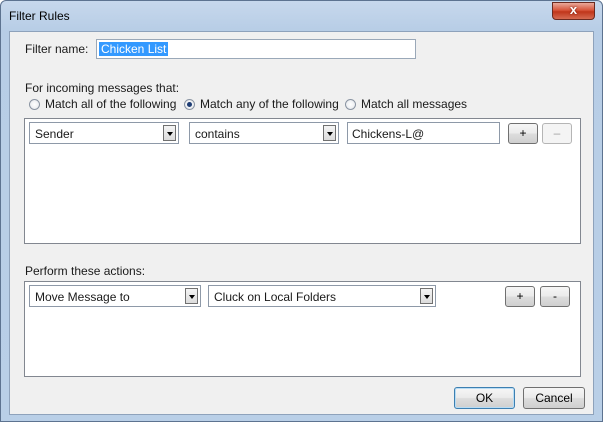  I want to click on incoming-messages-label: For incoming messages that:, so click(102, 88).